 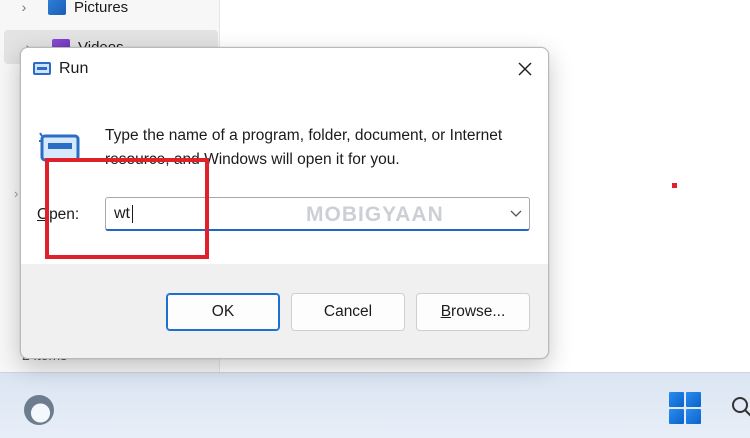 What do you see at coordinates (74, 68) in the screenshot?
I see `dialog-title: Run` at bounding box center [74, 68].